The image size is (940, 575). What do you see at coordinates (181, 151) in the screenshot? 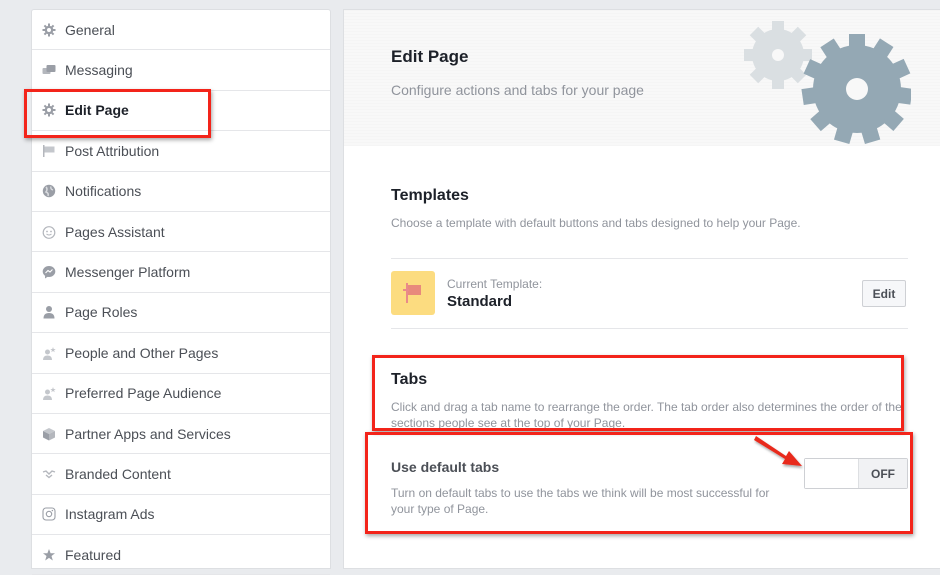
I see `sidebar-item-post-attribution: Post Attribution` at bounding box center [181, 151].